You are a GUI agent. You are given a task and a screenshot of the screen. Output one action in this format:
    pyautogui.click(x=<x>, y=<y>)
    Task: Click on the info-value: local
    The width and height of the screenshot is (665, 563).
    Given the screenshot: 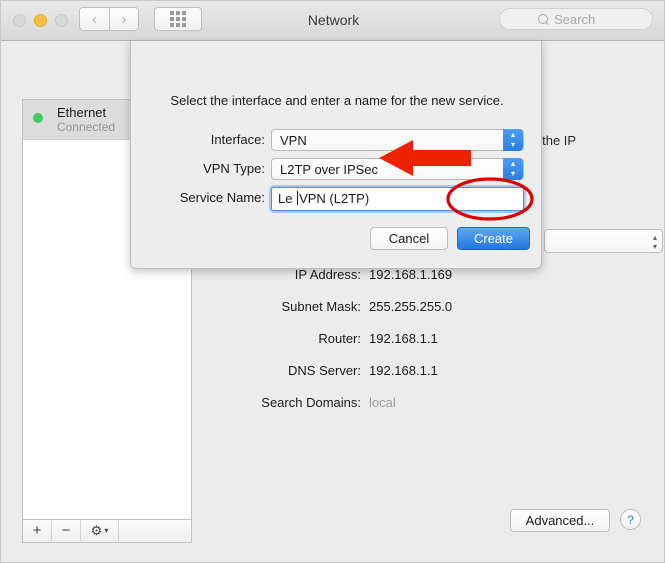 What is the action you would take?
    pyautogui.click(x=382, y=402)
    